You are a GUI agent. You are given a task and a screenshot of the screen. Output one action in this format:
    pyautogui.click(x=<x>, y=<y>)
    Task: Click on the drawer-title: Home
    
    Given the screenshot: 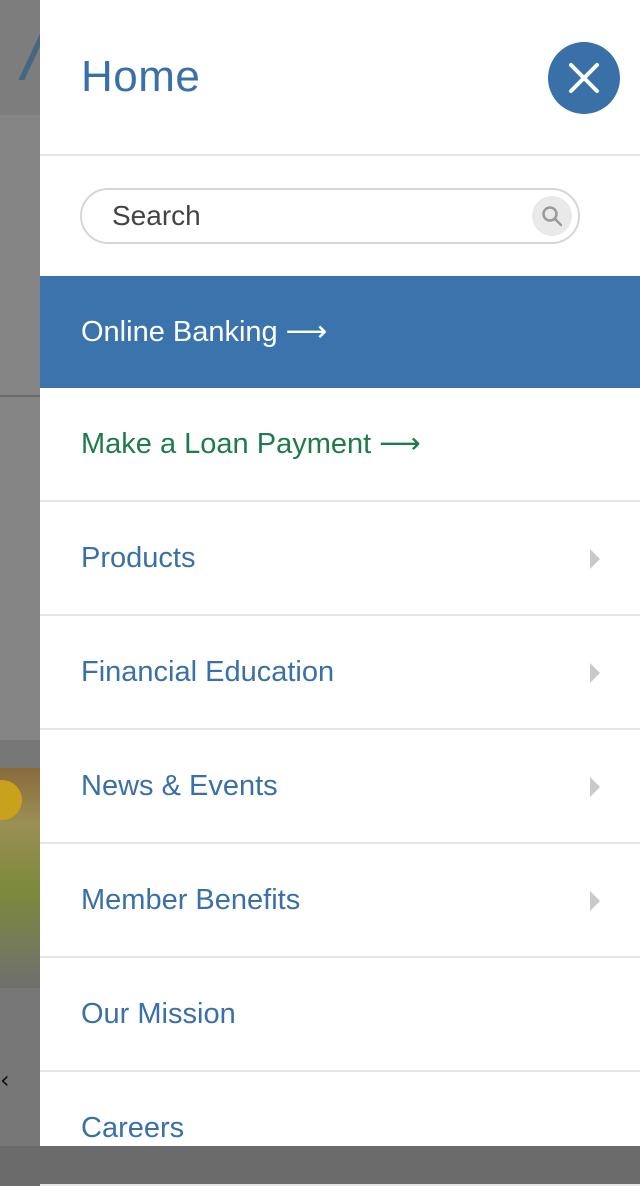 What is the action you would take?
    pyautogui.click(x=140, y=77)
    